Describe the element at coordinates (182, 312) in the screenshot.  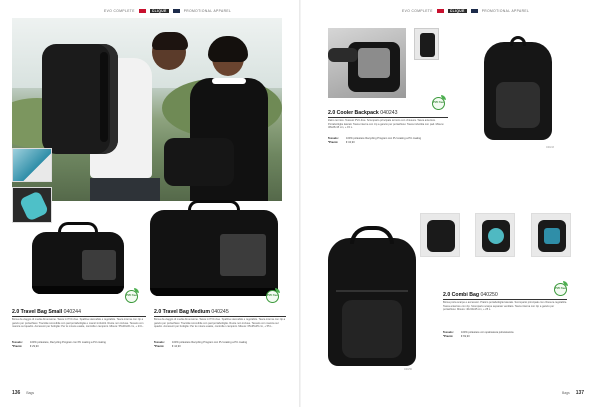
I see `product-name: 2.0 Travel Bag Medium` at that location.